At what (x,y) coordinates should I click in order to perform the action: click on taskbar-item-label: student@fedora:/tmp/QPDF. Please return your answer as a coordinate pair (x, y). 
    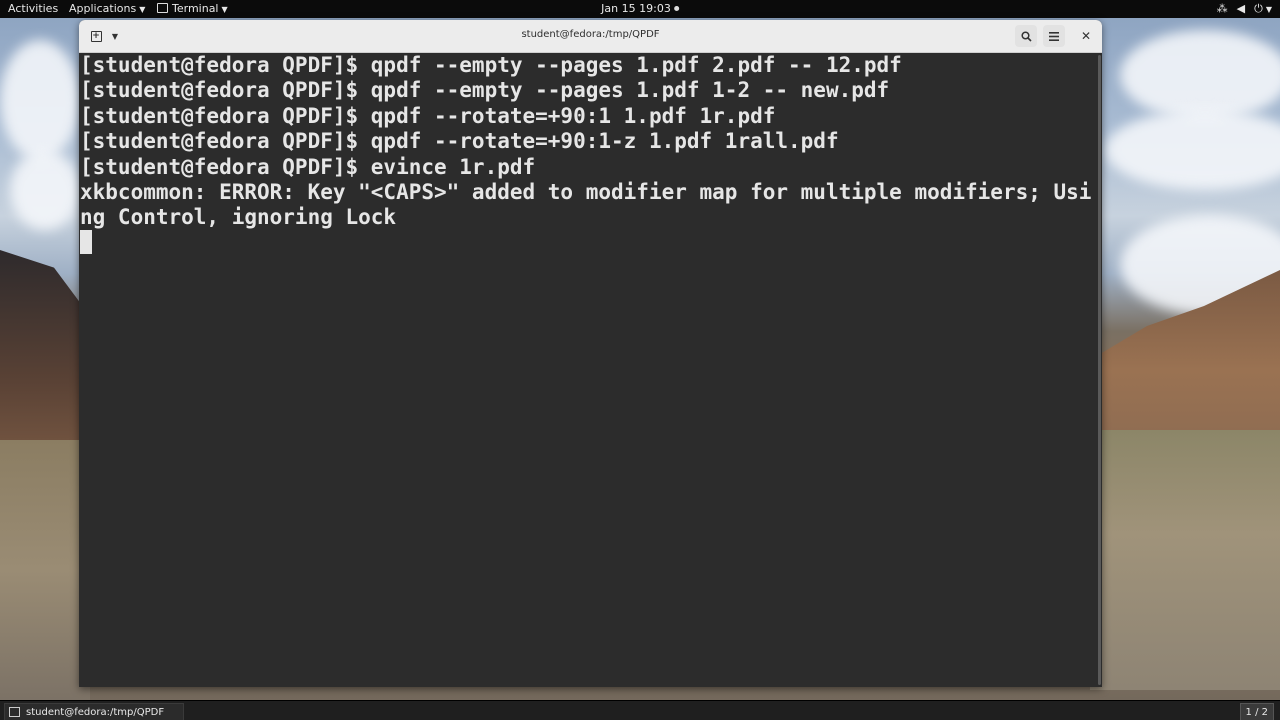
    Looking at the image, I should click on (95, 712).